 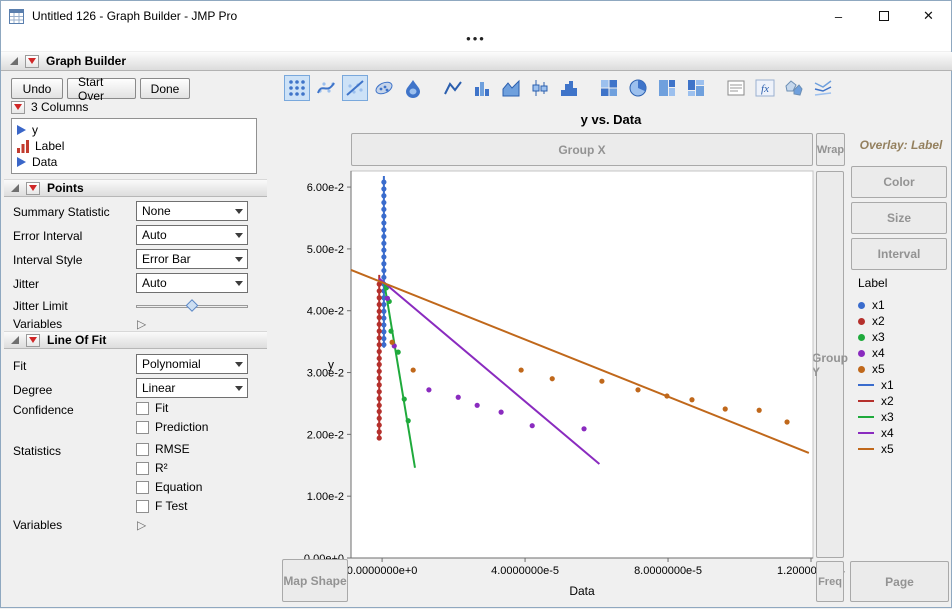 What do you see at coordinates (297, 88) in the screenshot?
I see `points-icon` at bounding box center [297, 88].